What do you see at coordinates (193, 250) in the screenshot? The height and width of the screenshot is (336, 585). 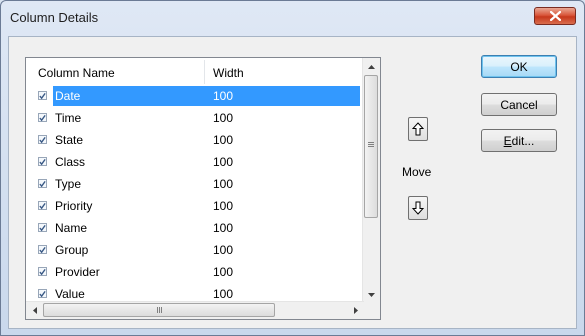 I see `list-item: Group 100` at bounding box center [193, 250].